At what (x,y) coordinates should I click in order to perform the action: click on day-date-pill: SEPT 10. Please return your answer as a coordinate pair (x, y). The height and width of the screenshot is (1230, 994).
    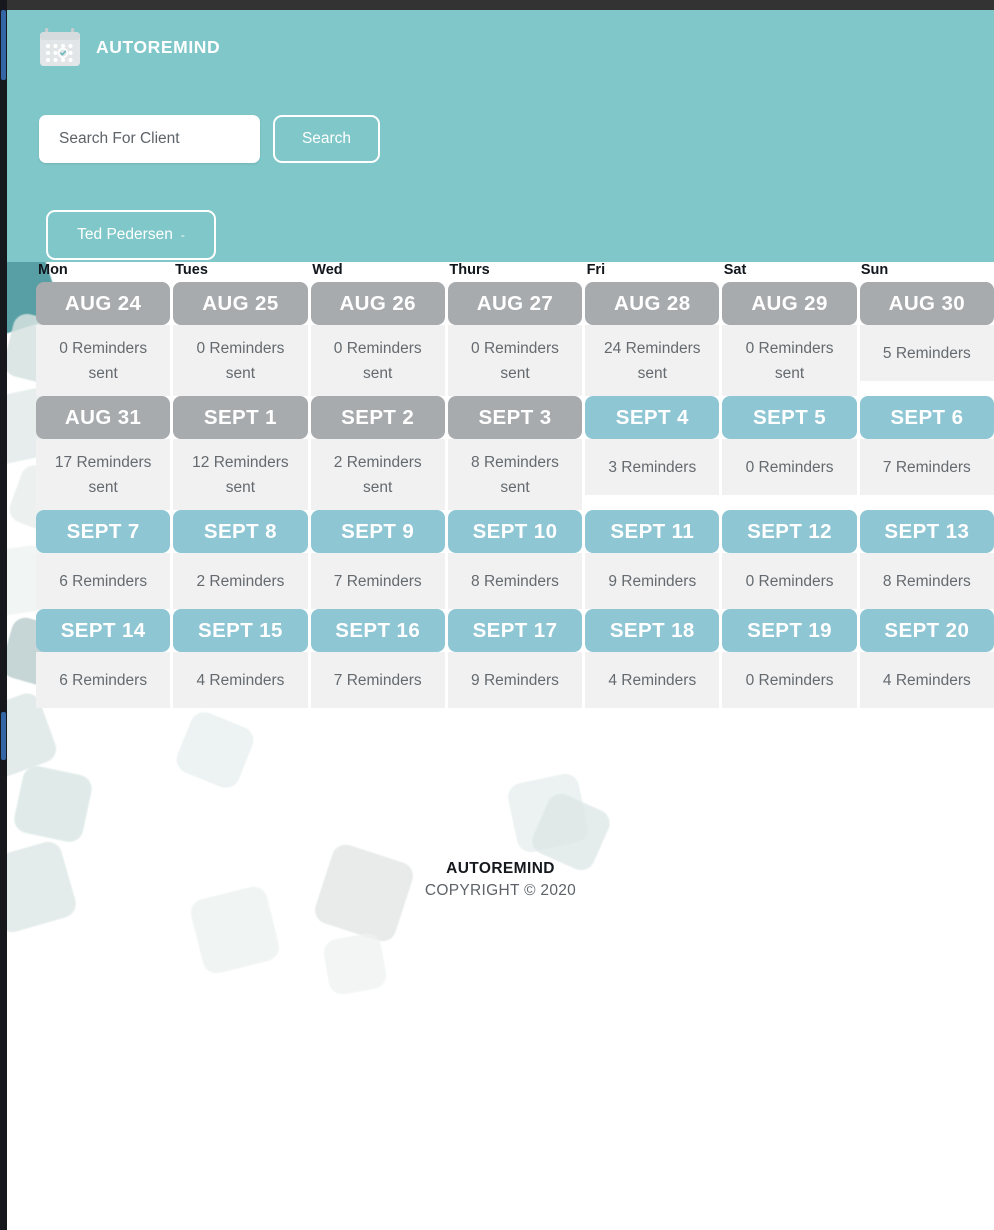
    Looking at the image, I should click on (515, 532).